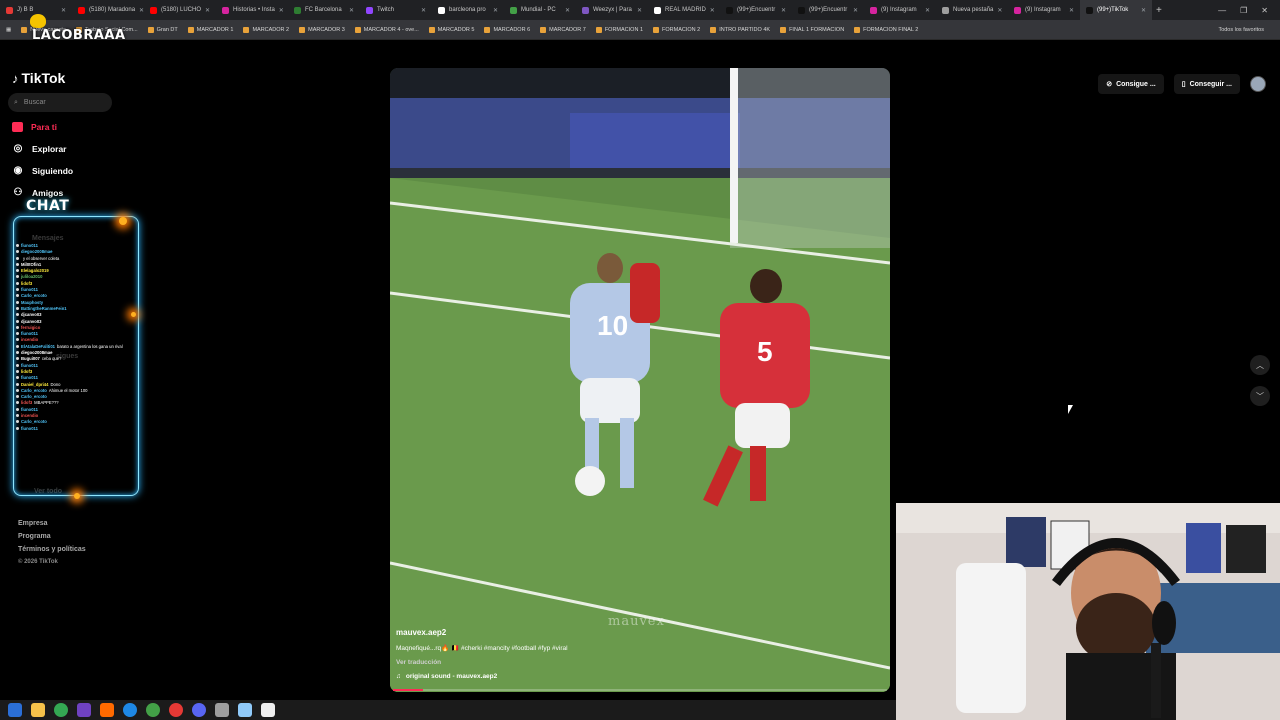 This screenshot has width=1280, height=720. Describe the element at coordinates (60, 102) in the screenshot. I see `search-input: ⌕ Buscar` at that location.